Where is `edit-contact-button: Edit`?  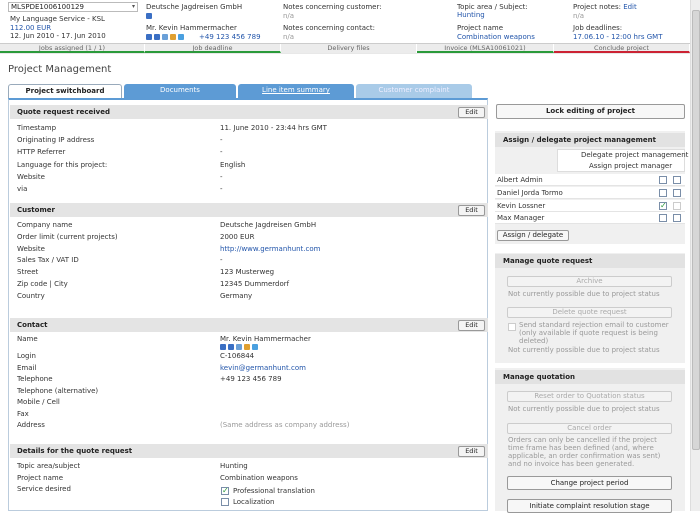 edit-contact-button: Edit is located at coordinates (471, 325).